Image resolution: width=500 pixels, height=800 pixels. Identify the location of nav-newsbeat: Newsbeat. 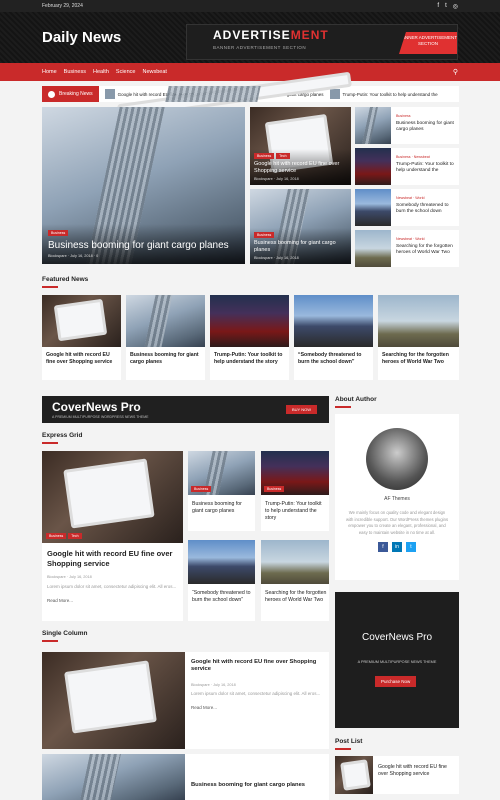
(154, 72).